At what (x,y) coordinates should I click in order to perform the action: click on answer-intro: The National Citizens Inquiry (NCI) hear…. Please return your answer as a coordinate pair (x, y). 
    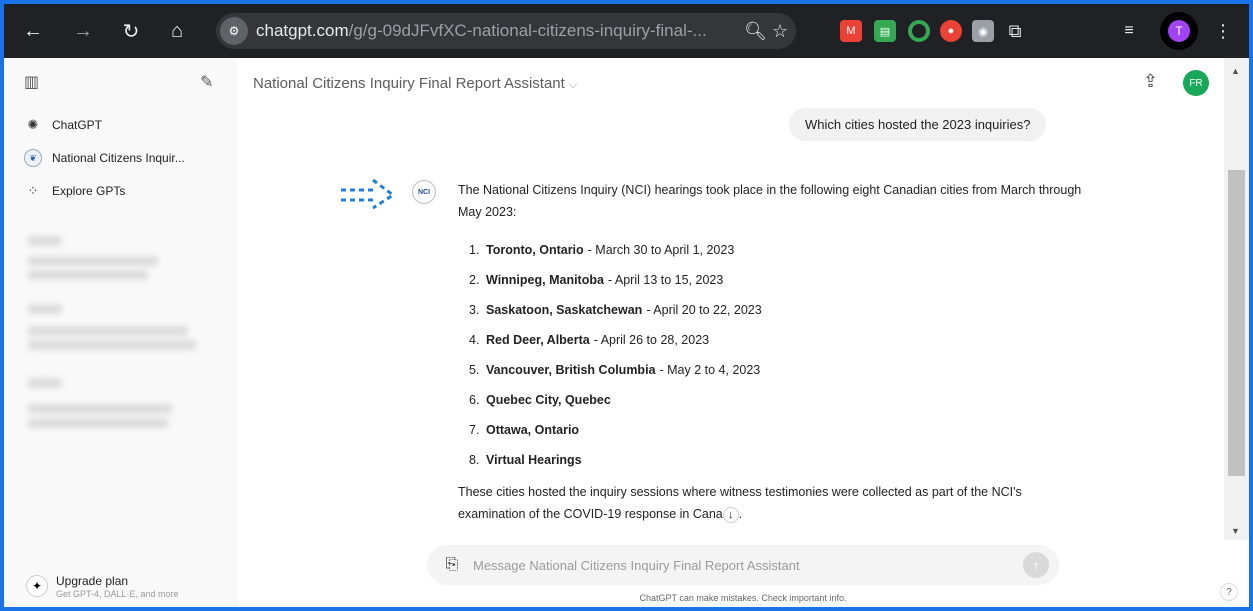
    Looking at the image, I should click on (770, 201).